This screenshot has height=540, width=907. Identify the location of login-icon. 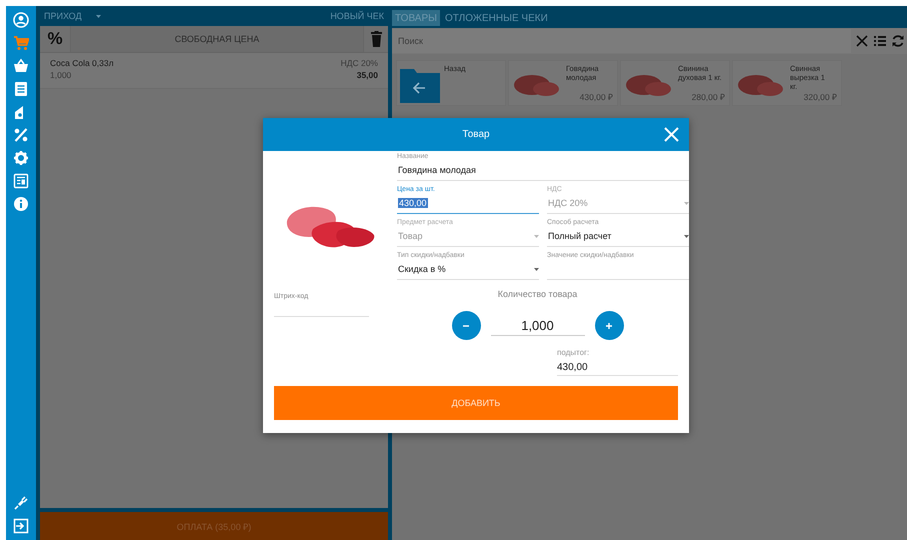
(21, 526).